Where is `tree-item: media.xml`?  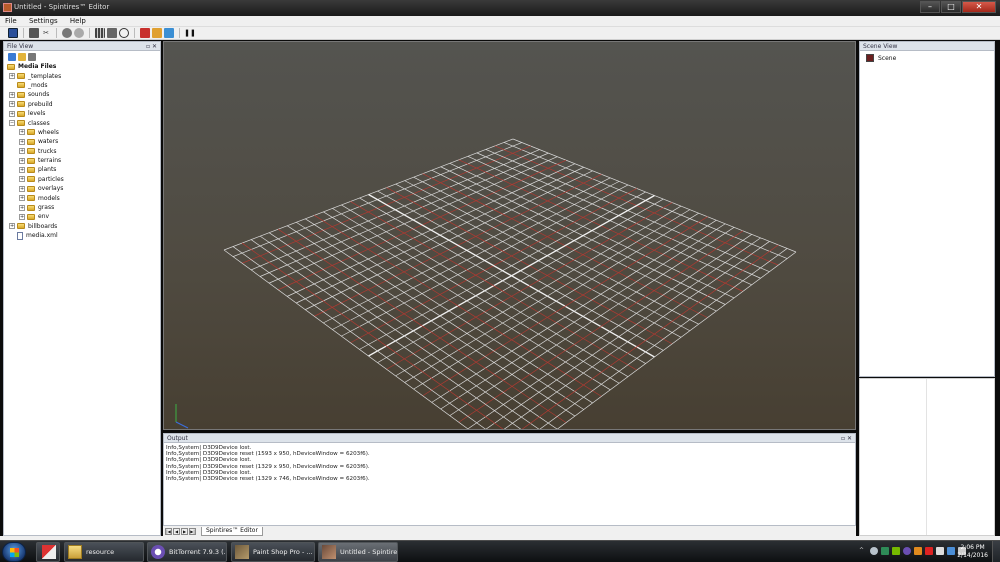 tree-item: media.xml is located at coordinates (82, 235).